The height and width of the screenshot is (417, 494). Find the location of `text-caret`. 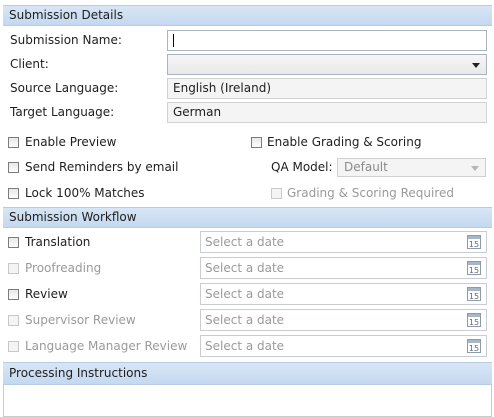

text-caret is located at coordinates (173, 40).